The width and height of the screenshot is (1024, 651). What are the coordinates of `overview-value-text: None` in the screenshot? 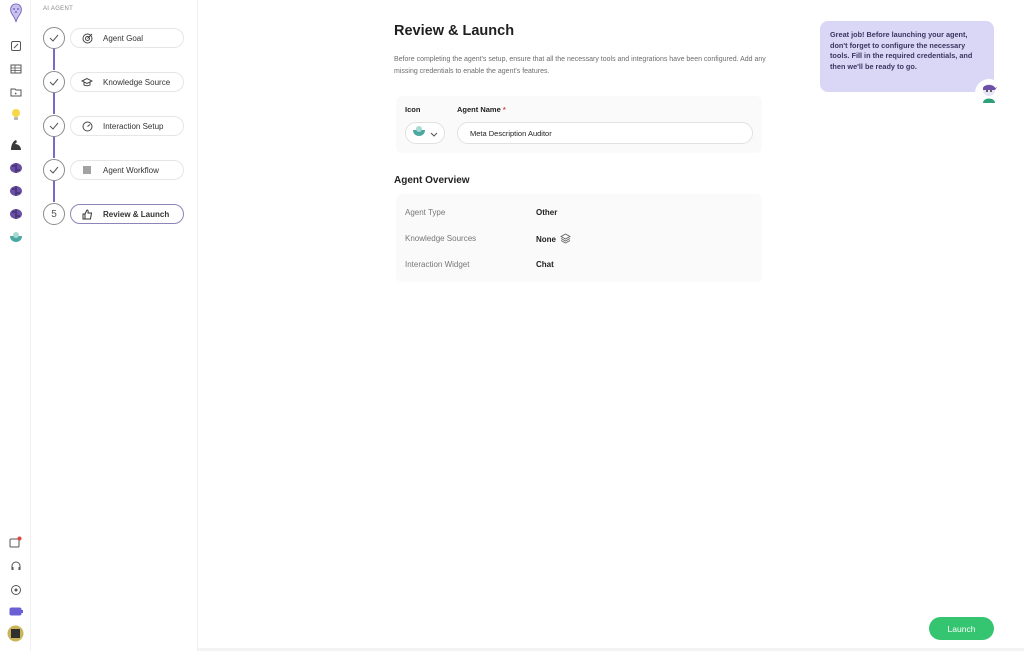 It's located at (546, 239).